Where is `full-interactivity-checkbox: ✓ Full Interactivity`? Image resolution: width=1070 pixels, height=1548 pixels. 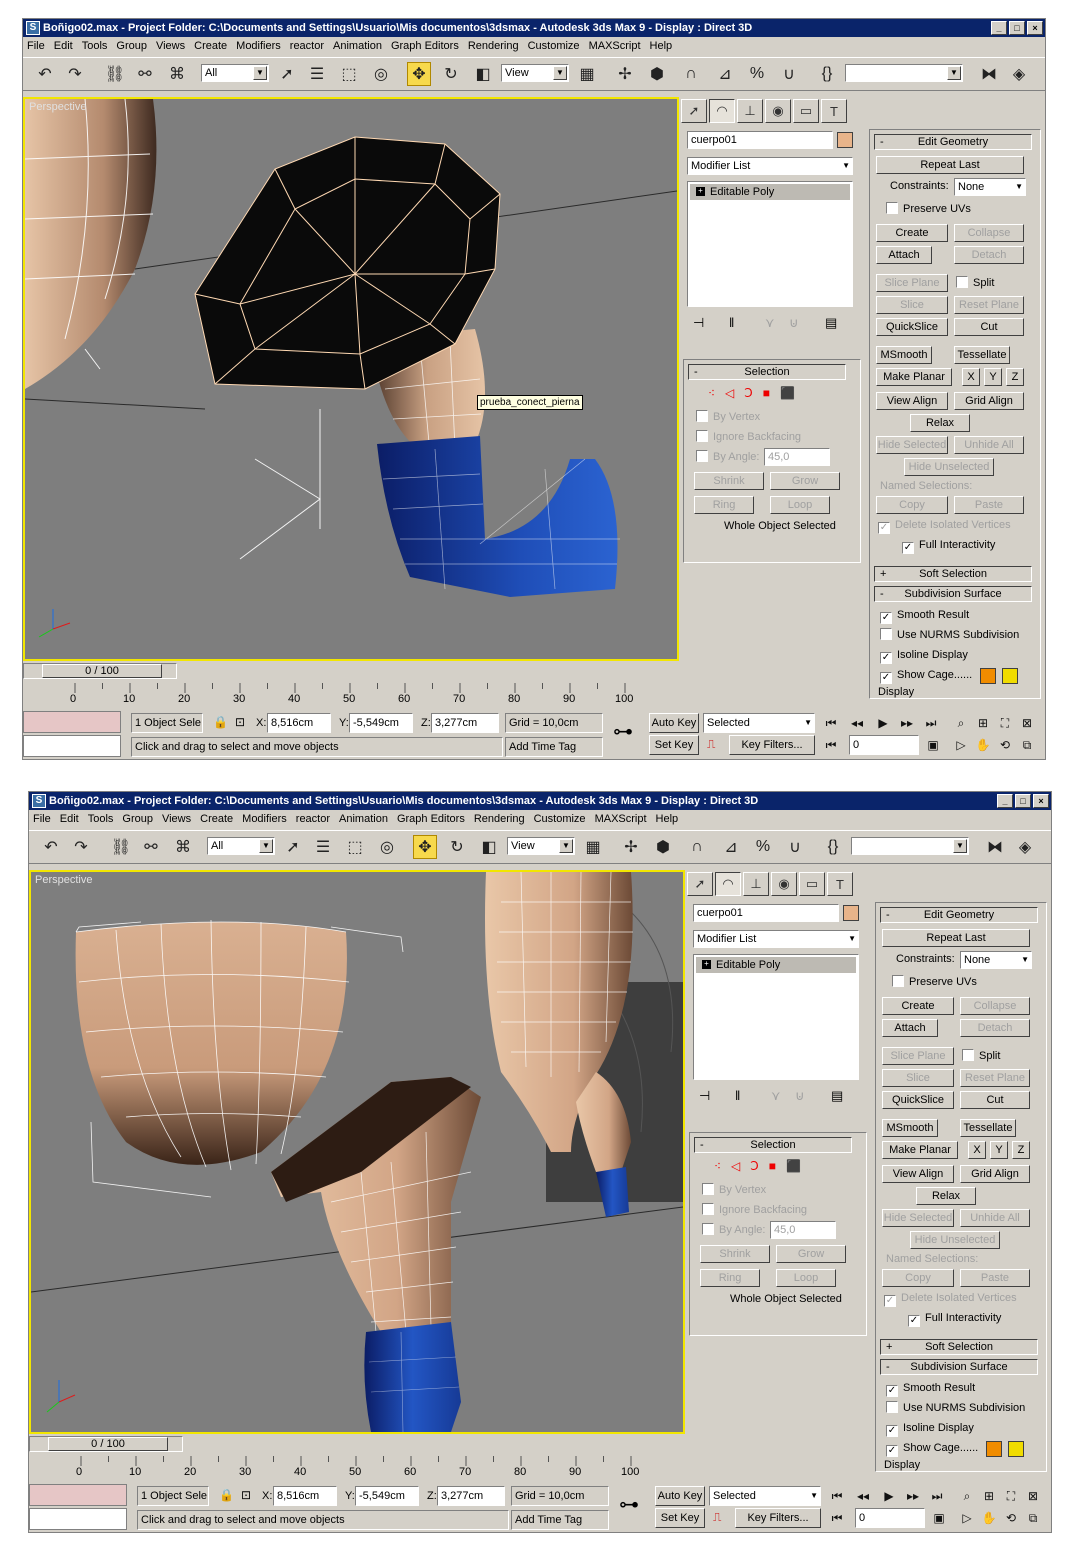
full-interactivity-checkbox: ✓ Full Interactivity is located at coordinates (948, 546).